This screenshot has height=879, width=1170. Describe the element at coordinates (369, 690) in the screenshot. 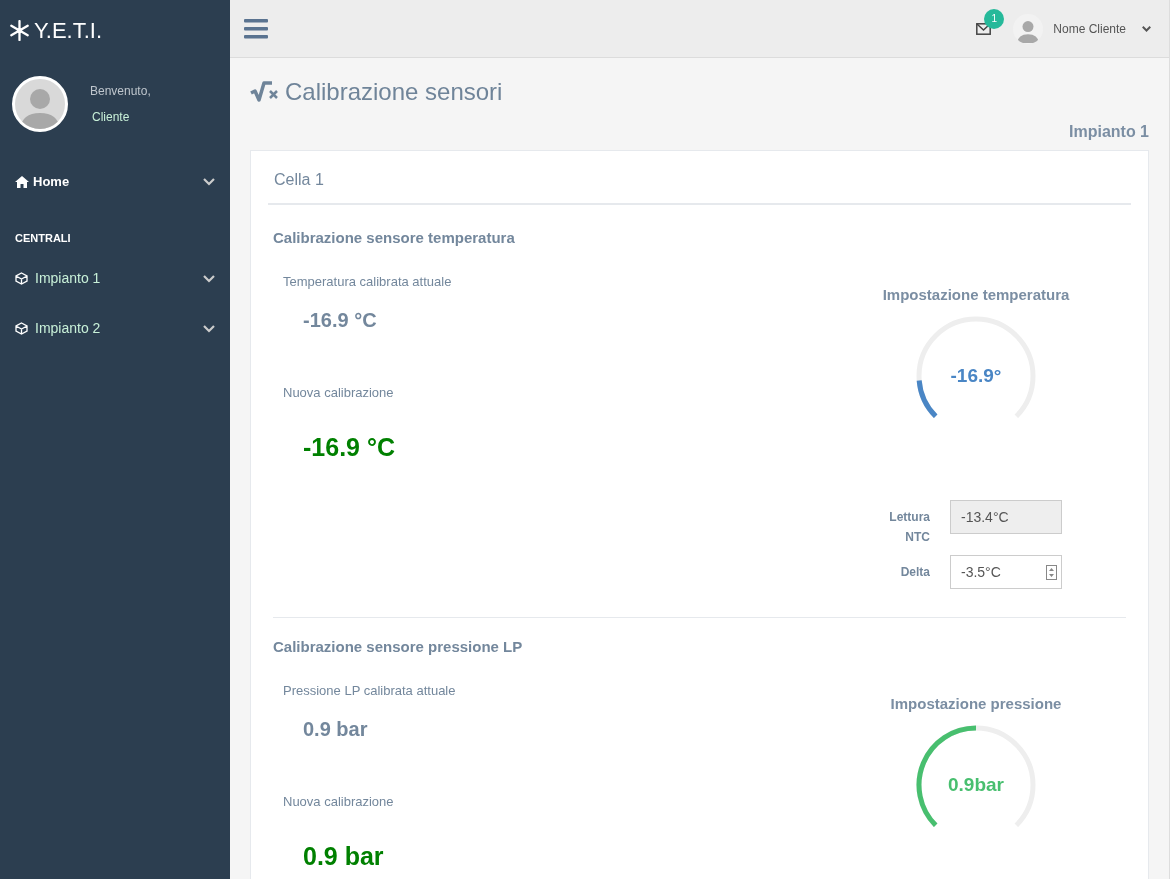

I see `field-label: Pressione LP calibrata attuale` at that location.